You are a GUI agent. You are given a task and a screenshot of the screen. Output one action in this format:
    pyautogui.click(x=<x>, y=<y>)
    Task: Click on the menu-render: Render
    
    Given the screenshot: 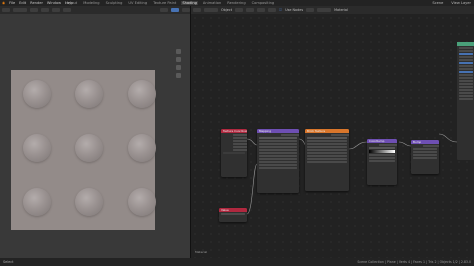 What is the action you would take?
    pyautogui.click(x=36, y=3)
    